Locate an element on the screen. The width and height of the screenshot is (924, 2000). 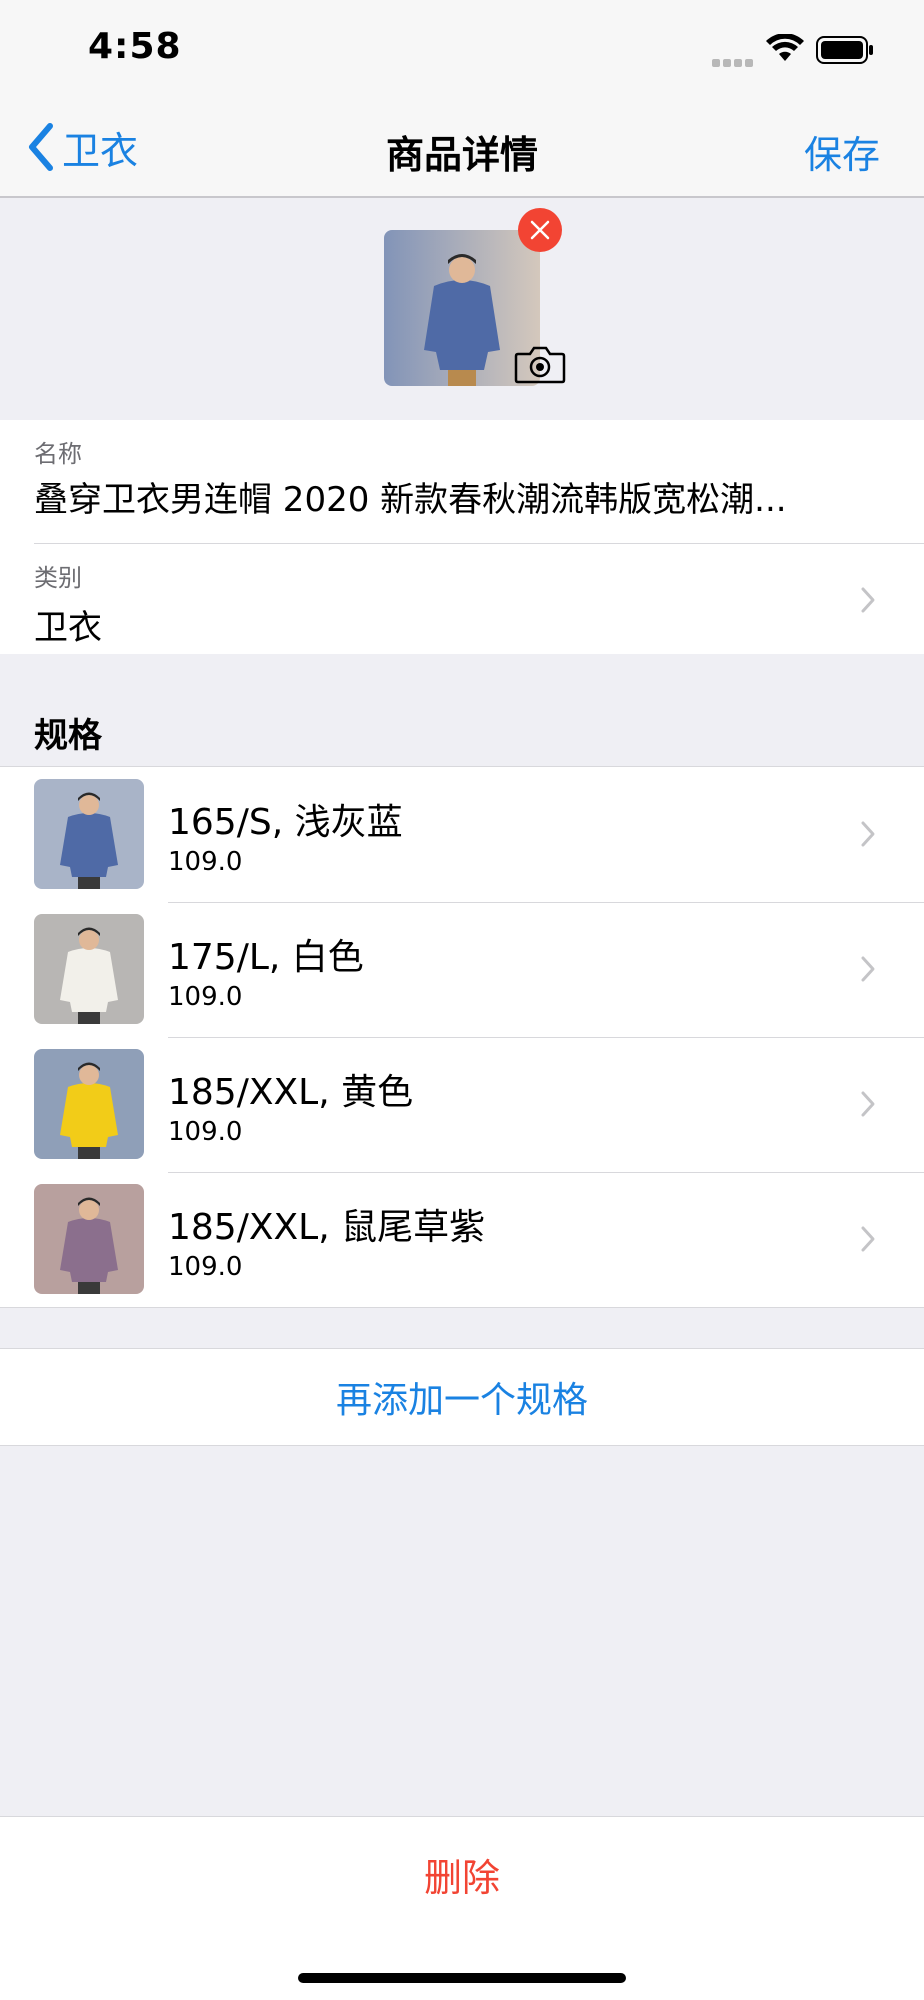
page-title: 商品详情 is located at coordinates (461, 155).